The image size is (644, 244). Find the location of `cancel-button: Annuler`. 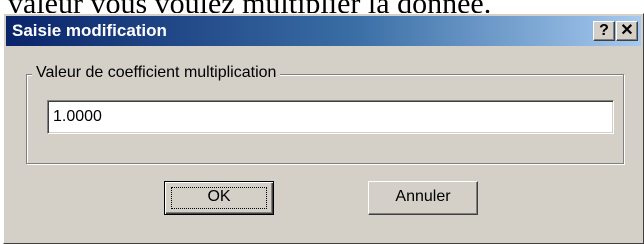

cancel-button: Annuler is located at coordinates (423, 198).